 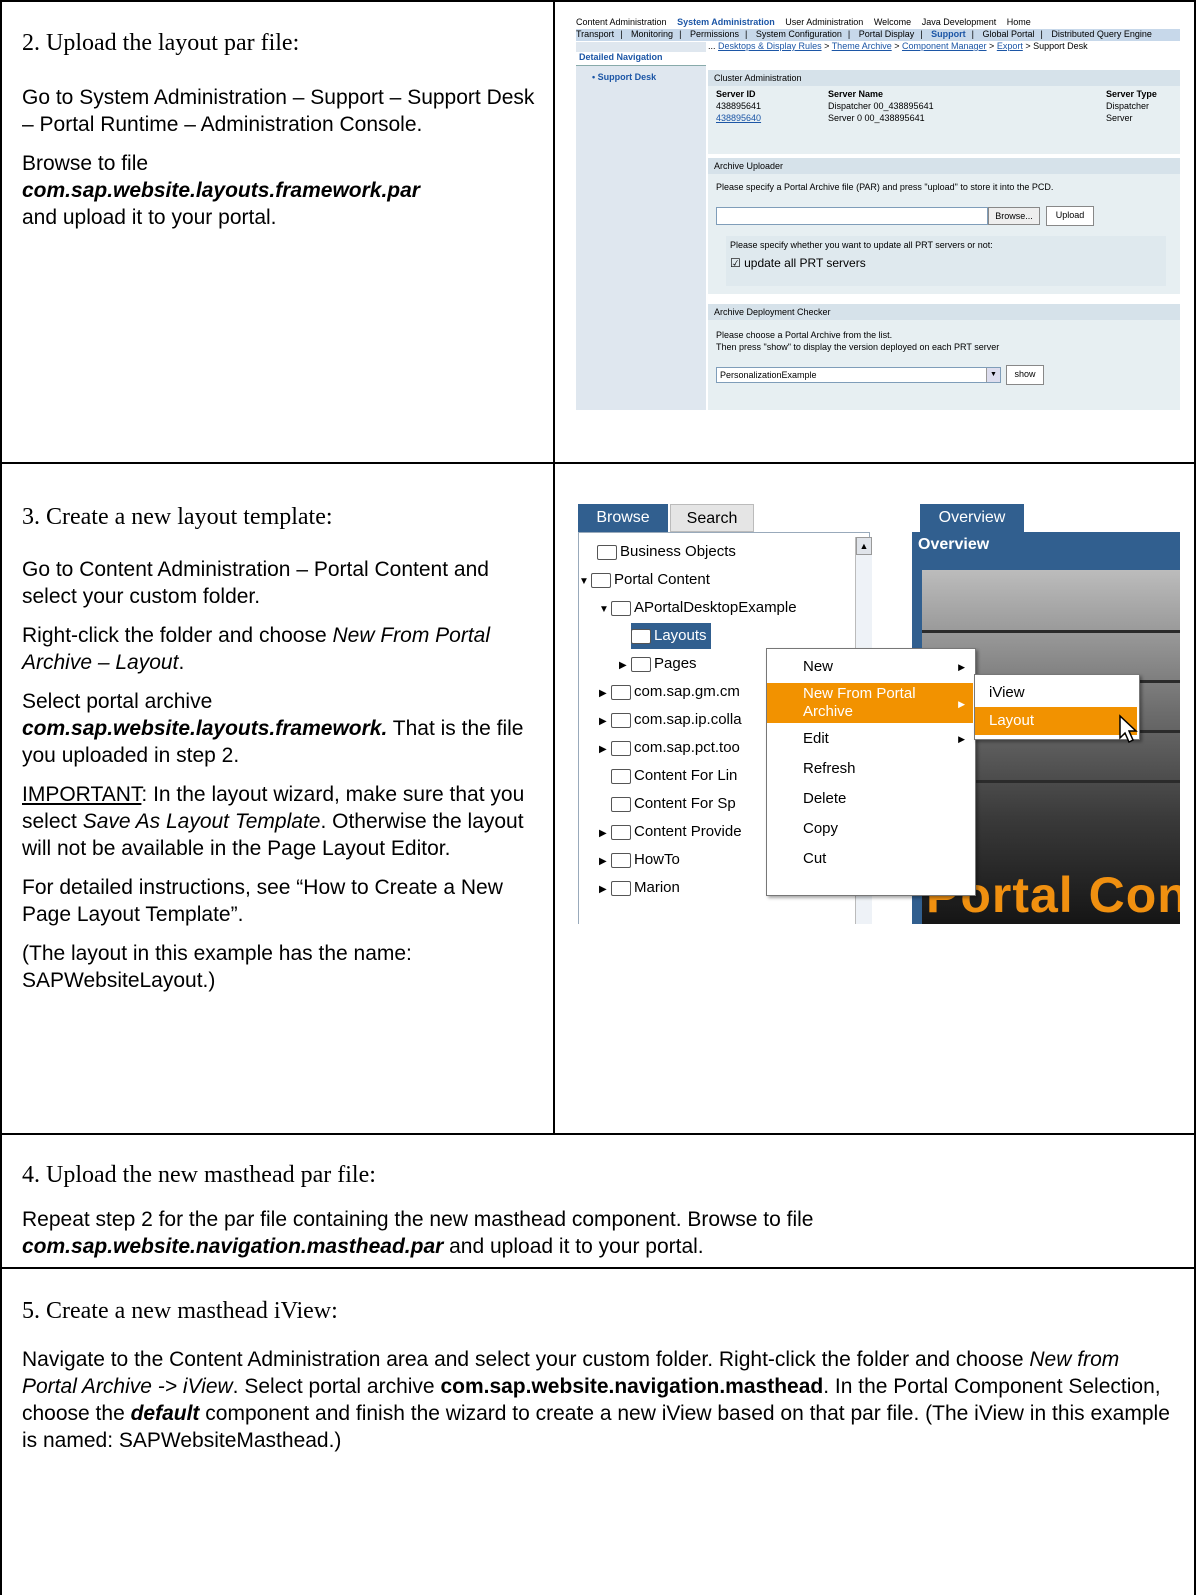 I want to click on file-path-input, so click(x=852, y=216).